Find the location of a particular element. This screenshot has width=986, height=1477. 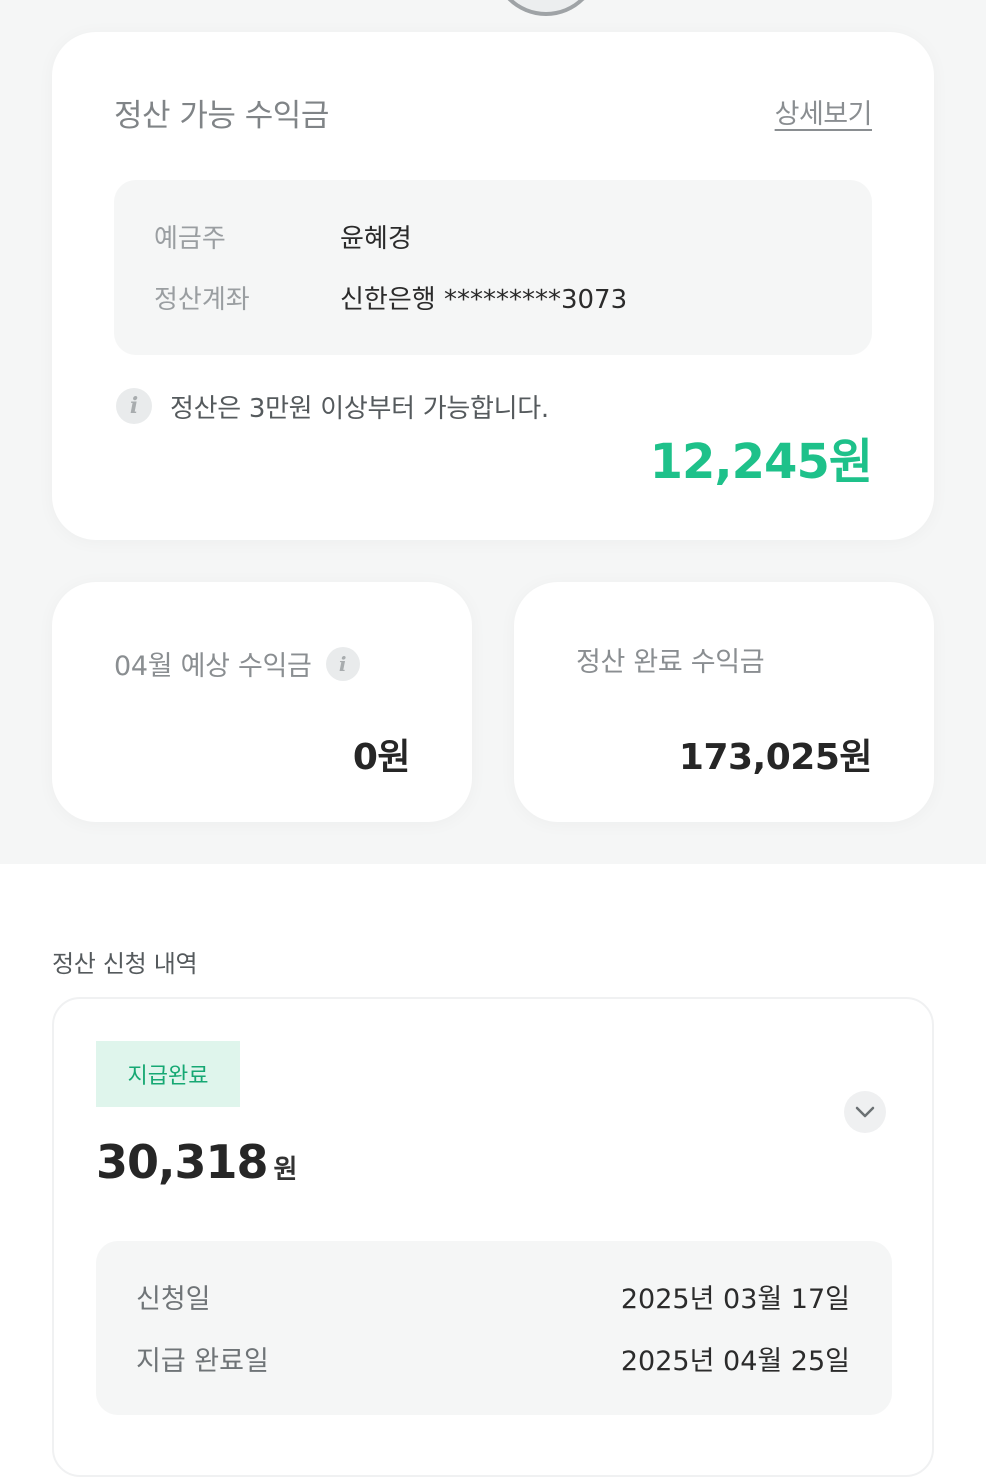

account-info-box: 예금주 윤혜경 정산계좌 신한은행 *********3073 is located at coordinates (493, 267).